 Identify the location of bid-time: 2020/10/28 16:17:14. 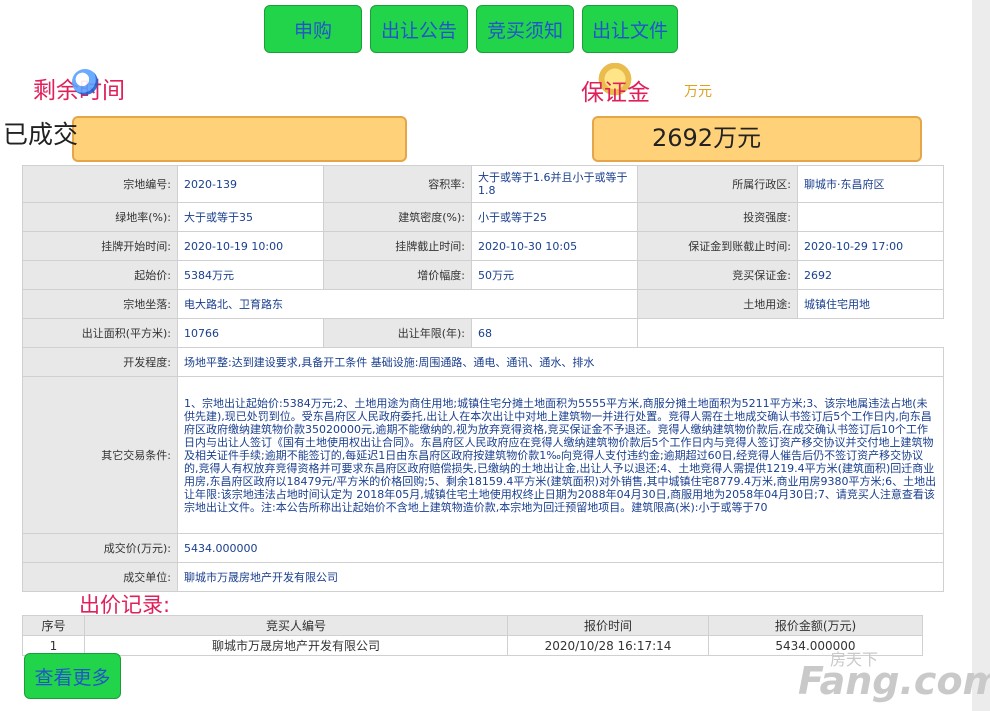
(608, 645).